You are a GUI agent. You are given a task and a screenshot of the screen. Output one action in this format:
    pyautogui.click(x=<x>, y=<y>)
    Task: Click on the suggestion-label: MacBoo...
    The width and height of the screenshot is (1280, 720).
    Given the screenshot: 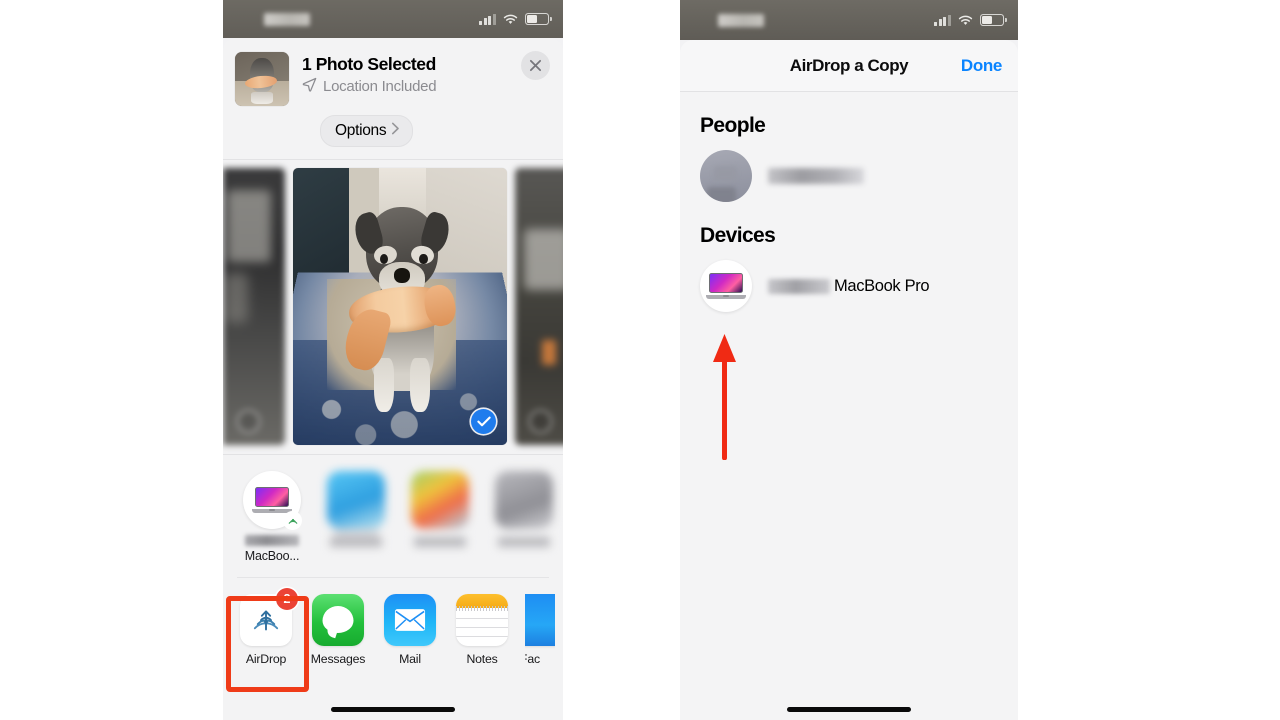 What is the action you would take?
    pyautogui.click(x=272, y=556)
    